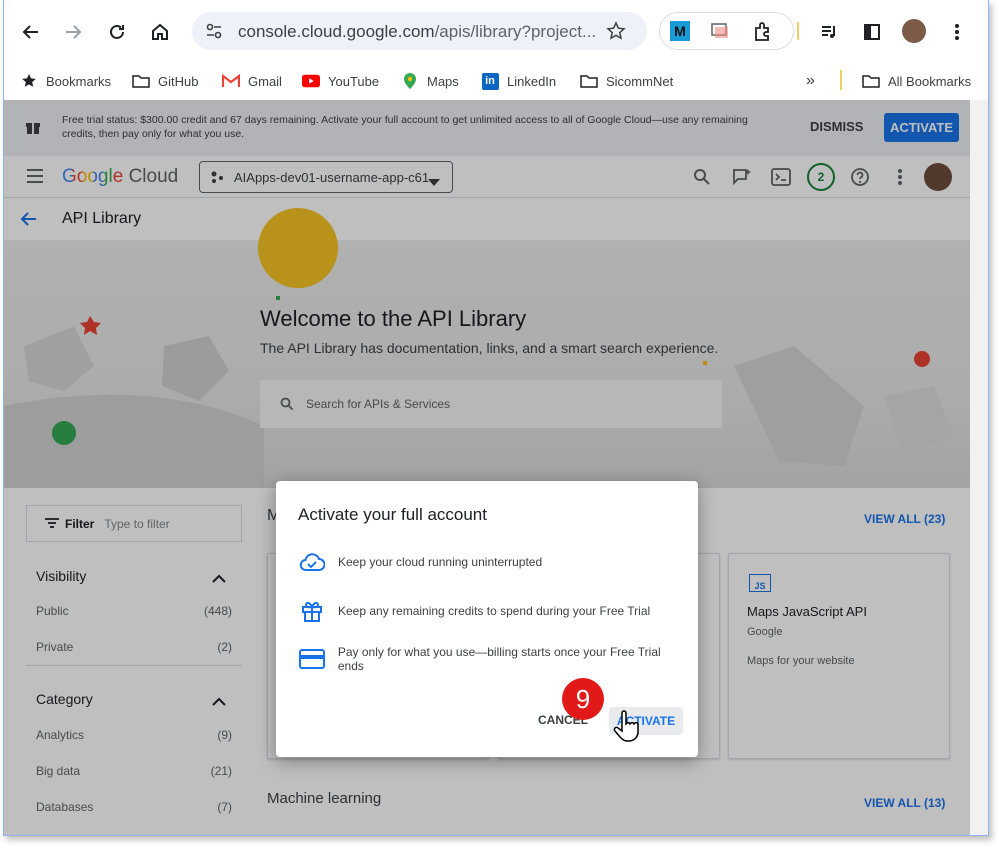 This screenshot has width=999, height=851. I want to click on linkedin-icon: in, so click(490, 81).